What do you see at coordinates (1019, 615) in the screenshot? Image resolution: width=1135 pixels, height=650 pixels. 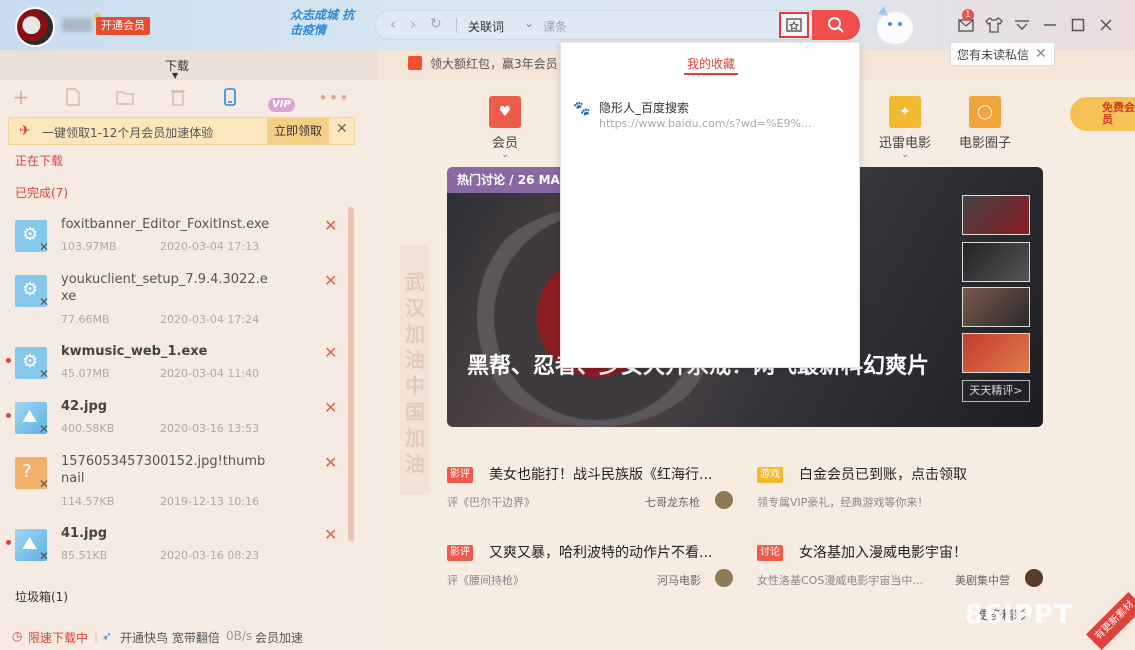 I see `site-watermark-logo: 86IPPT` at bounding box center [1019, 615].